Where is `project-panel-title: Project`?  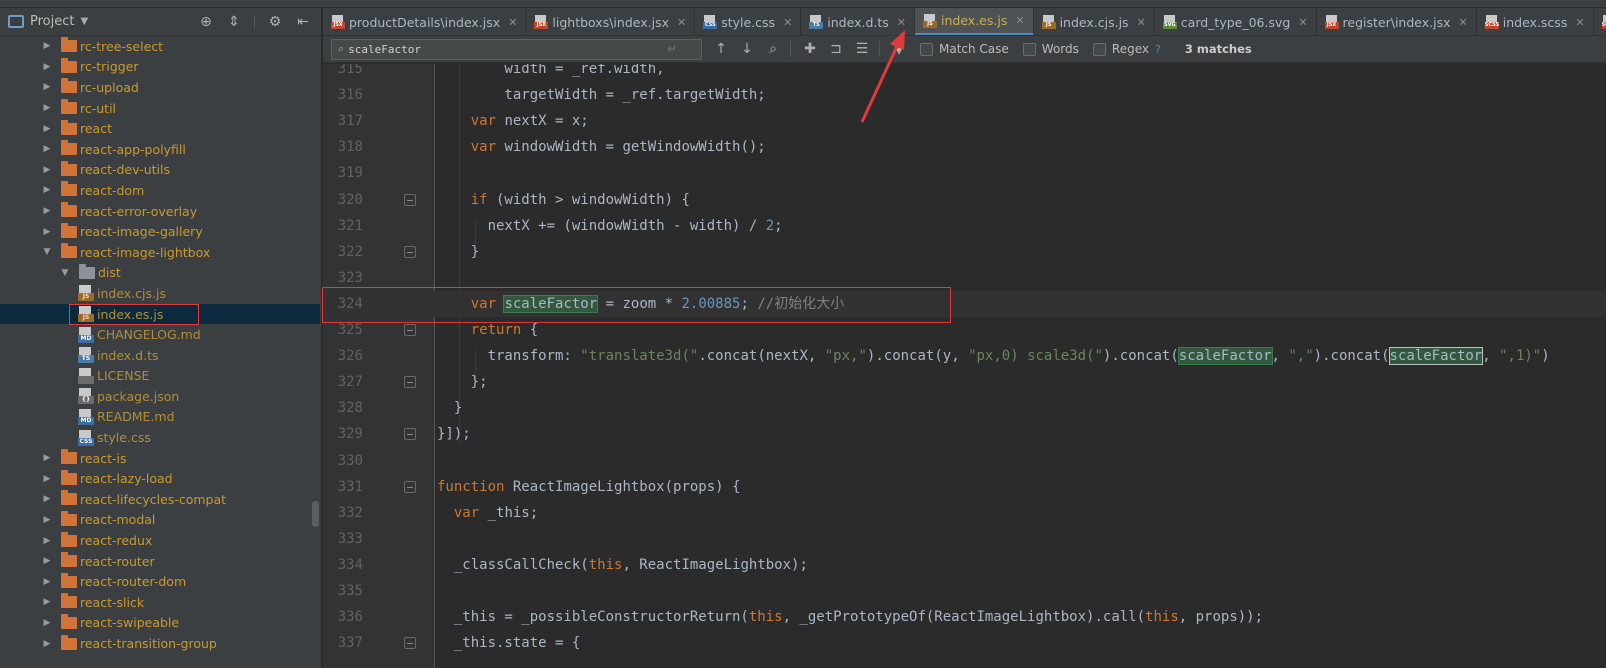 project-panel-title: Project is located at coordinates (52, 21).